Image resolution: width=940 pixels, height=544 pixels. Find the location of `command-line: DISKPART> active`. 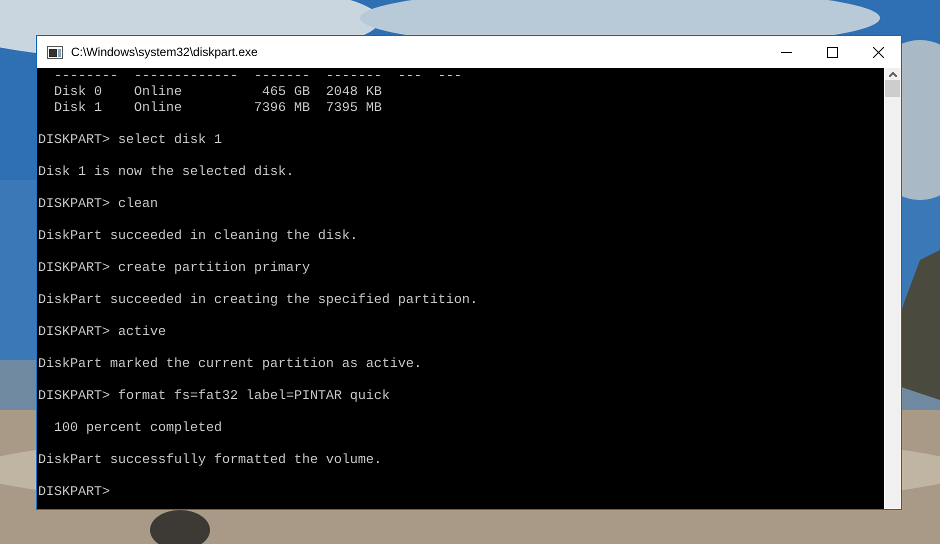

command-line: DISKPART> active is located at coordinates (102, 332).